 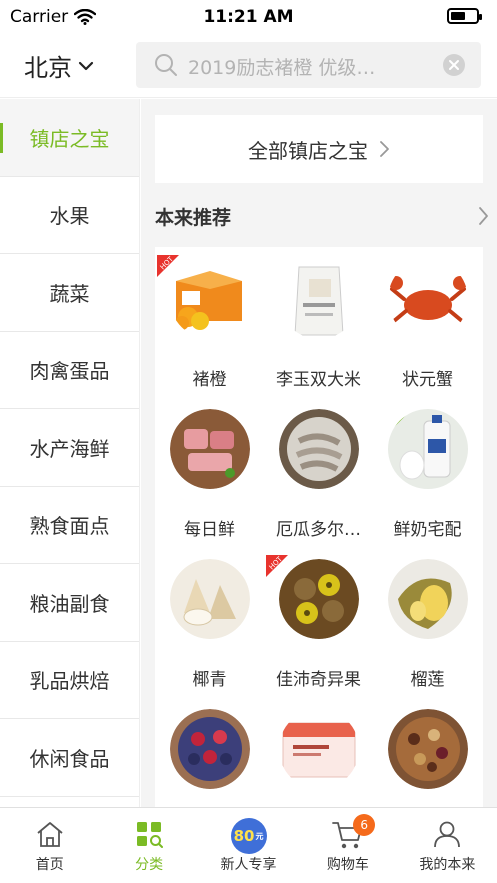 I want to click on battery-fill, so click(x=458, y=16).